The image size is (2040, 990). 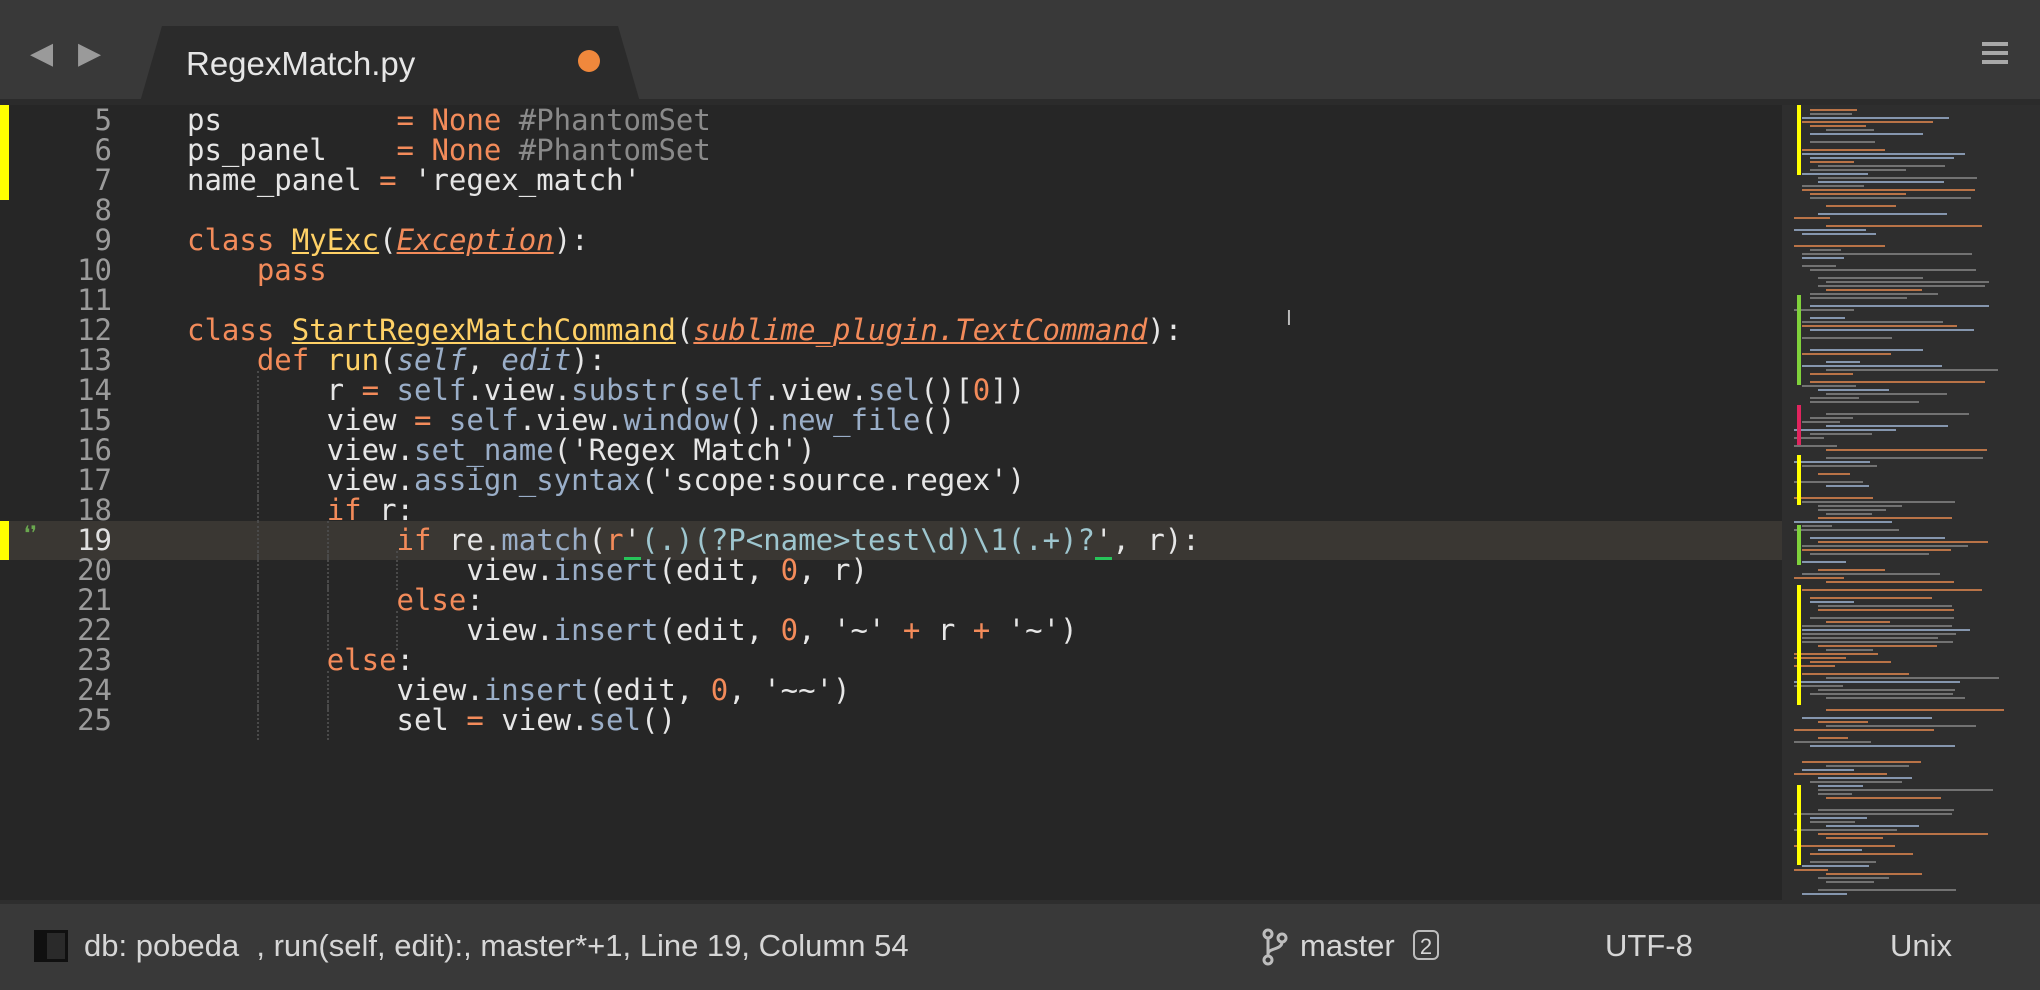 I want to click on code-text: sel = view.sel(), so click(x=431, y=720).